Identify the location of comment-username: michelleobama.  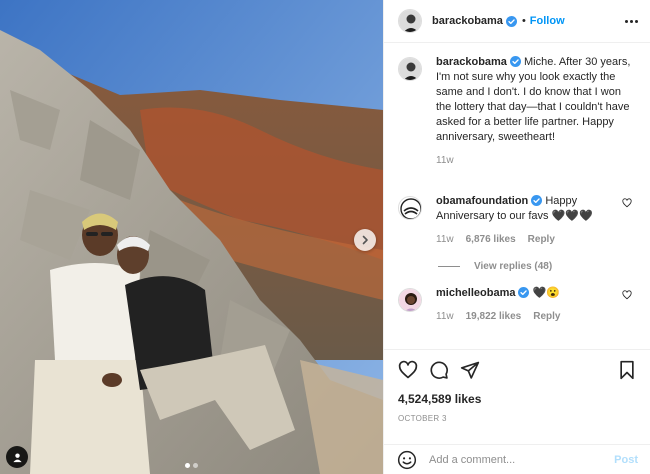
(475, 293).